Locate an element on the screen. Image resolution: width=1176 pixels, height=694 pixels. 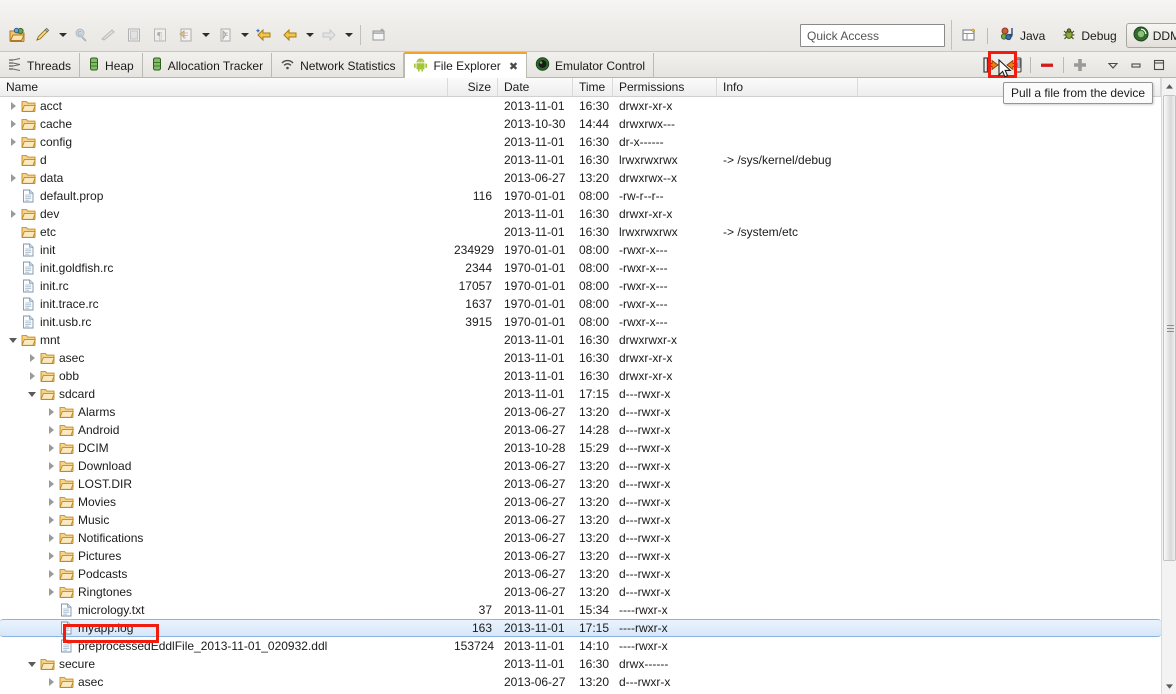
delete-button is located at coordinates (1047, 65).